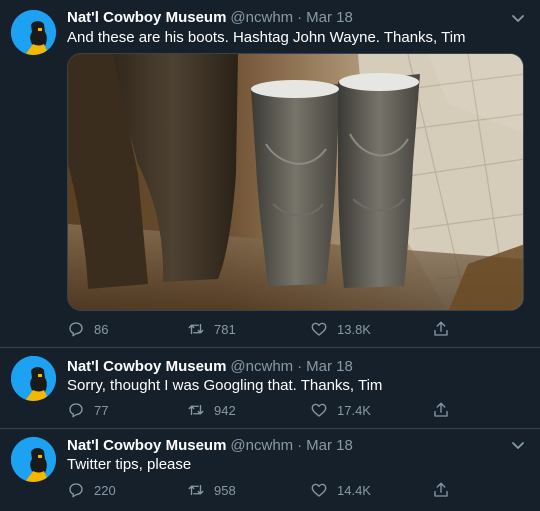 The image size is (540, 511). I want to click on like-button: 13.8K, so click(340, 329).